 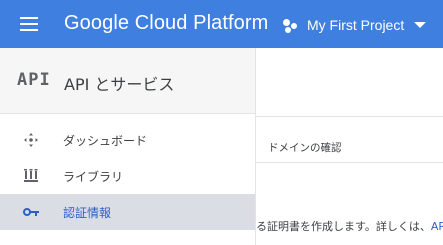 What do you see at coordinates (305, 147) in the screenshot?
I see `column-header-domain-verification: ドメインの確認` at bounding box center [305, 147].